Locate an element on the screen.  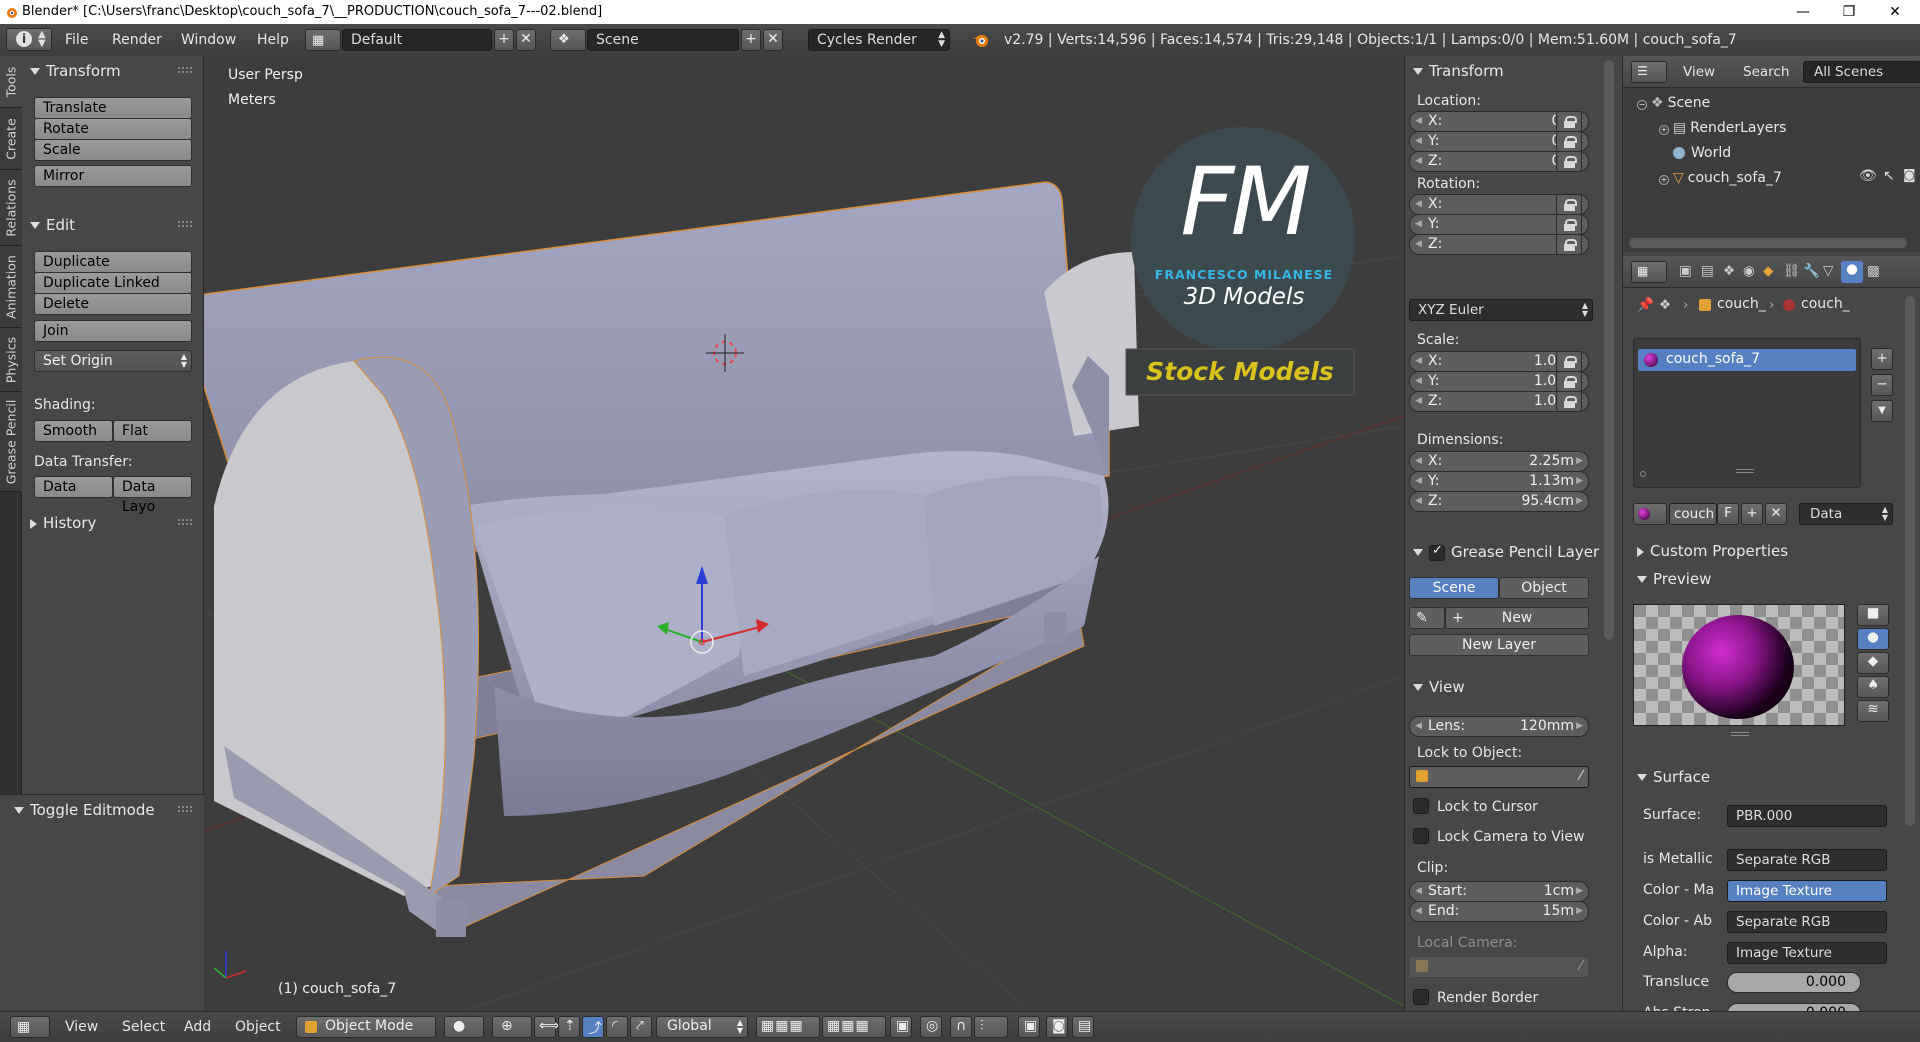
gp-object-toggle: Object is located at coordinates (1544, 588).